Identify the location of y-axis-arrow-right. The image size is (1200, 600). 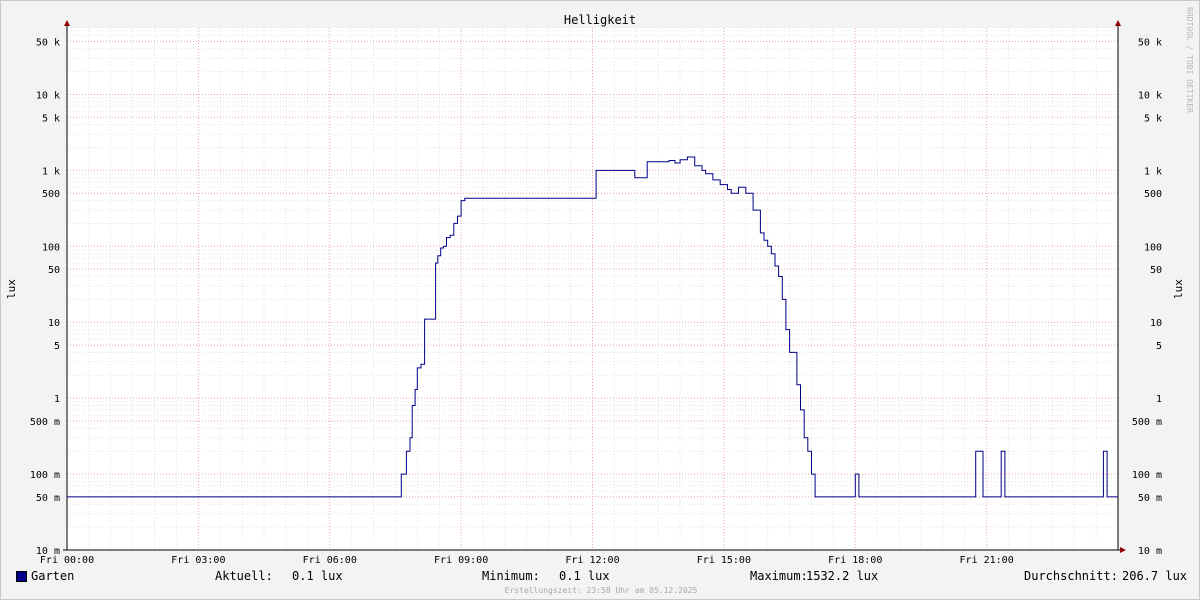
(1118, 23).